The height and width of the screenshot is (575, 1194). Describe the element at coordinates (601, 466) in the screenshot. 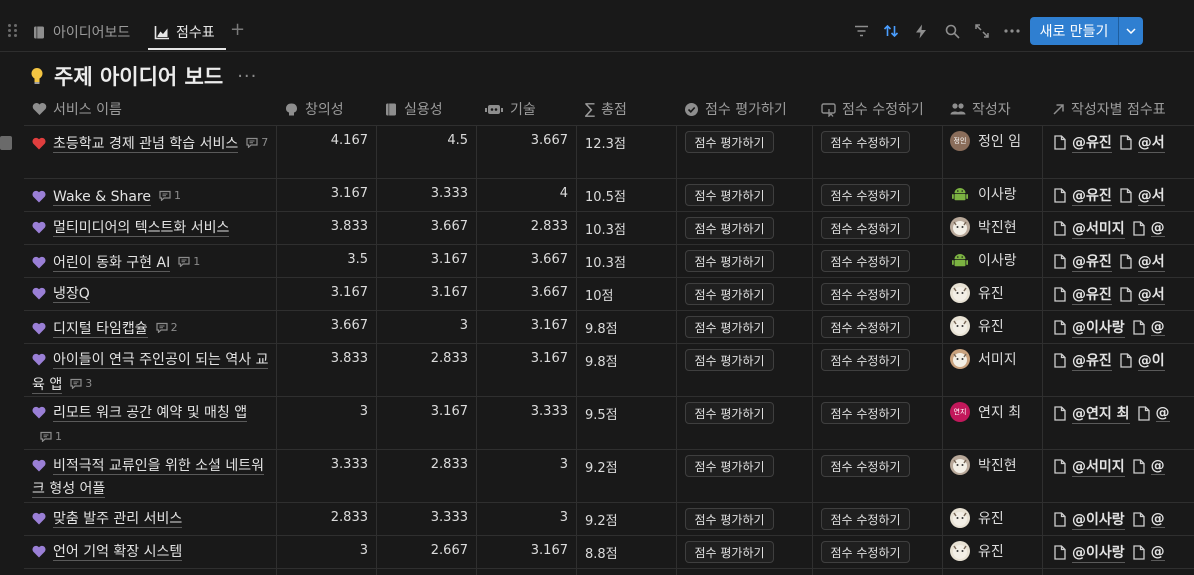

I see `total-score: 9.2점` at that location.